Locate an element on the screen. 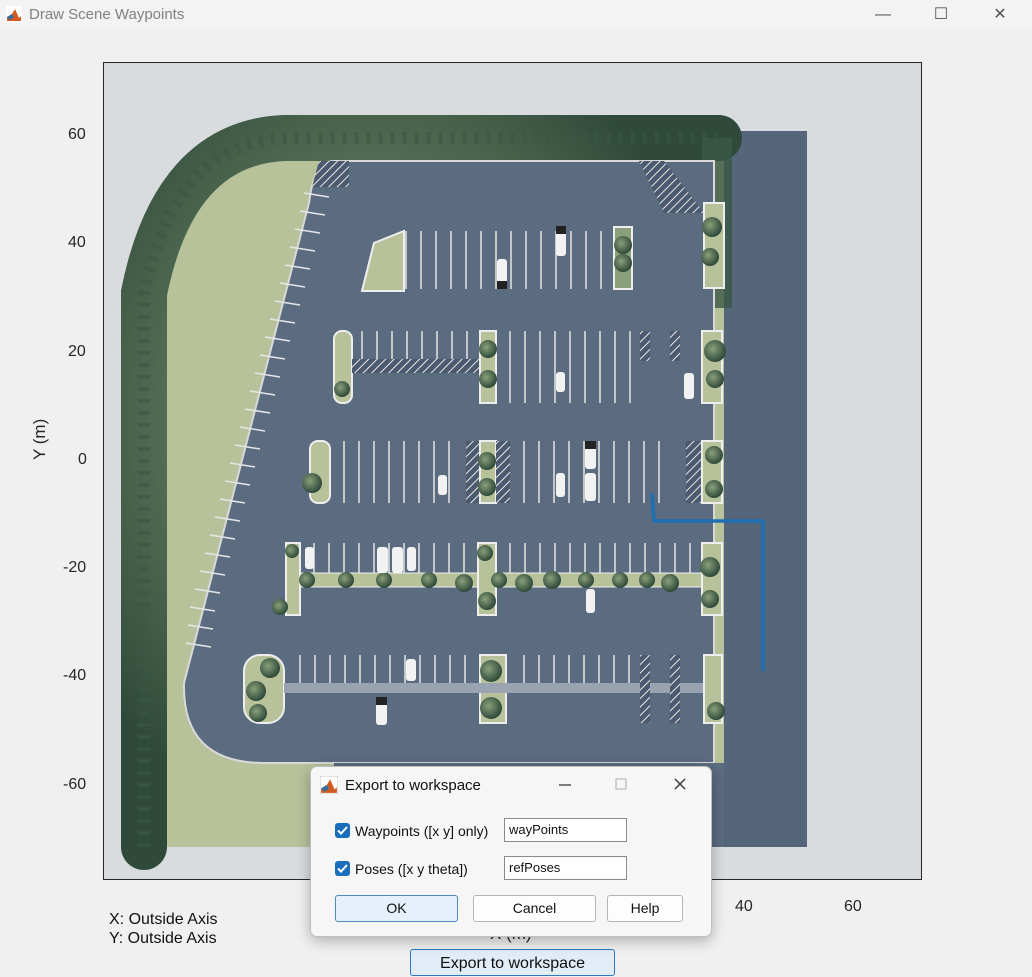 Image resolution: width=1032 pixels, height=977 pixels. dialog-maximize-button is located at coordinates (621, 785).